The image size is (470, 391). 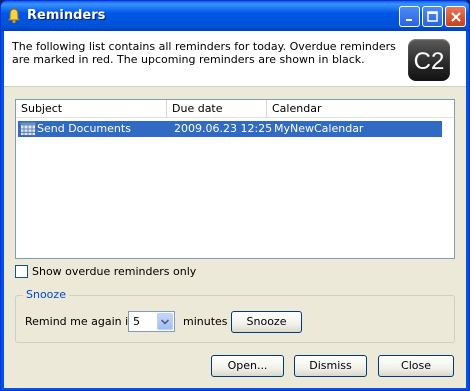 I want to click on minimize-icon, so click(x=408, y=19).